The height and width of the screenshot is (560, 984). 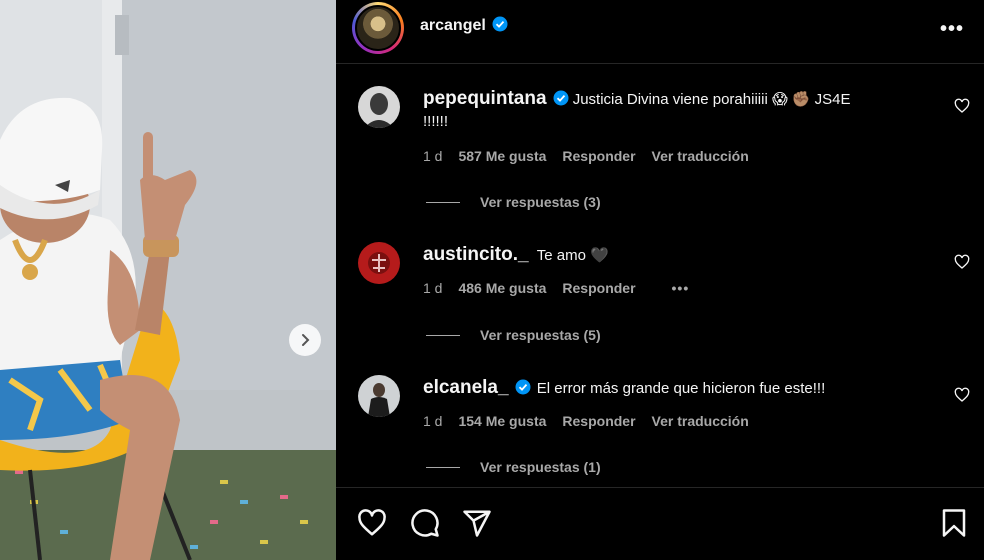 What do you see at coordinates (556, 288) in the screenshot?
I see `comment-meta: 1 d 486 Me gusta Responder •••` at bounding box center [556, 288].